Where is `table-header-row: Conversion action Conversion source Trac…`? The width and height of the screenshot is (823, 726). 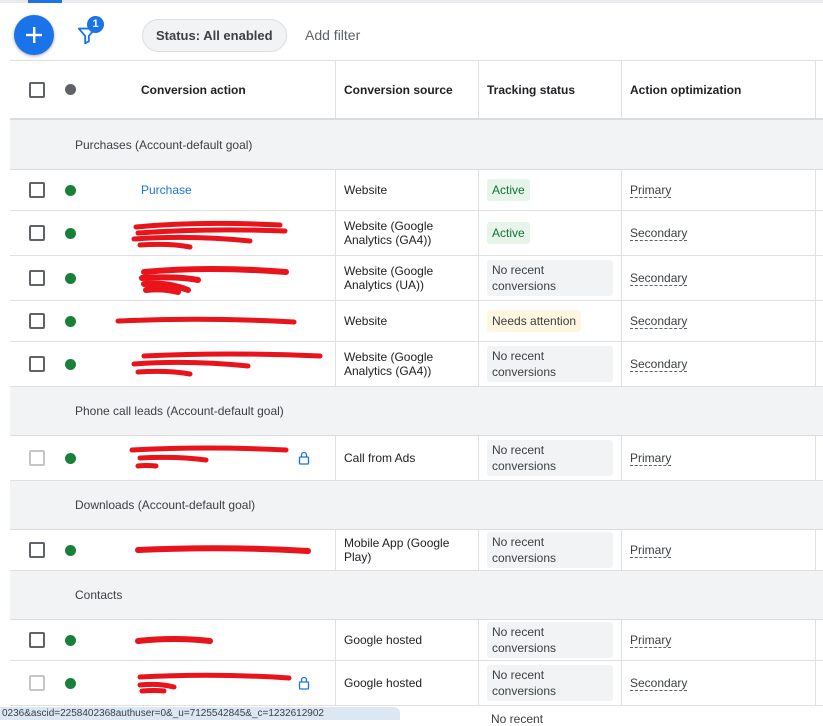 table-header-row: Conversion action Conversion source Trac… is located at coordinates (416, 90).